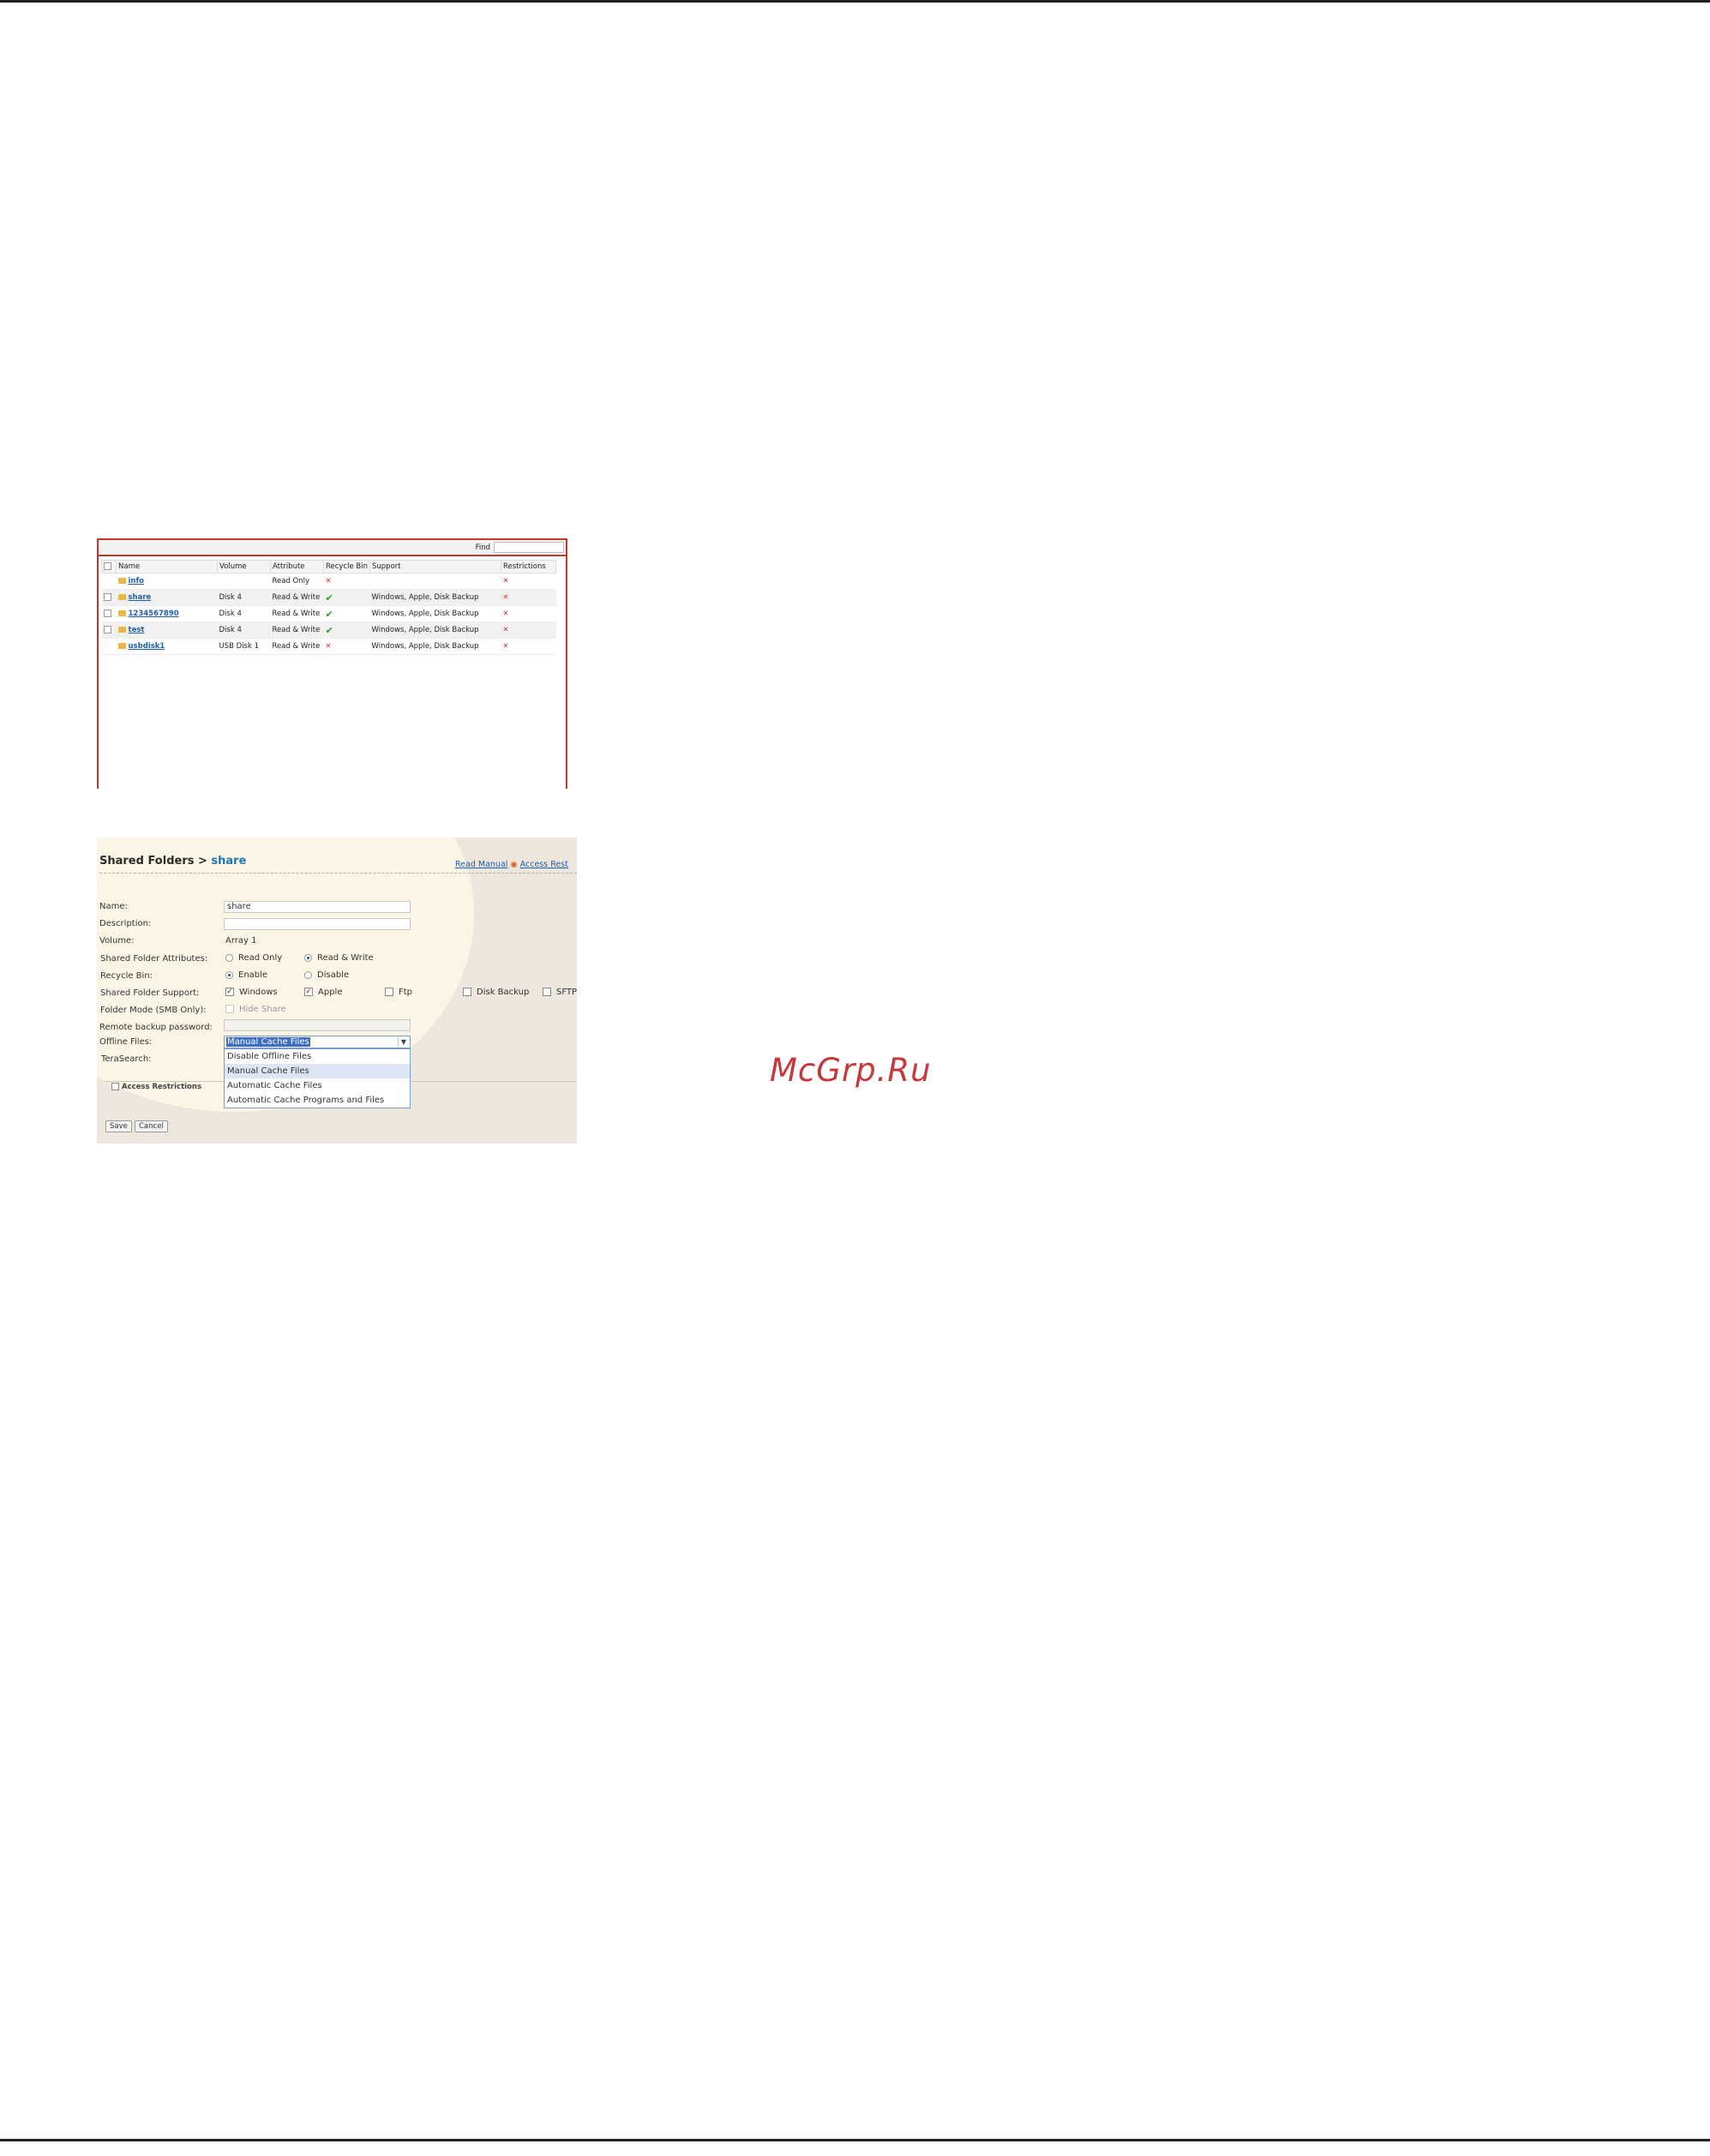 Image resolution: width=1710 pixels, height=2156 pixels. I want to click on volume-cell: USB Disk 1, so click(244, 646).